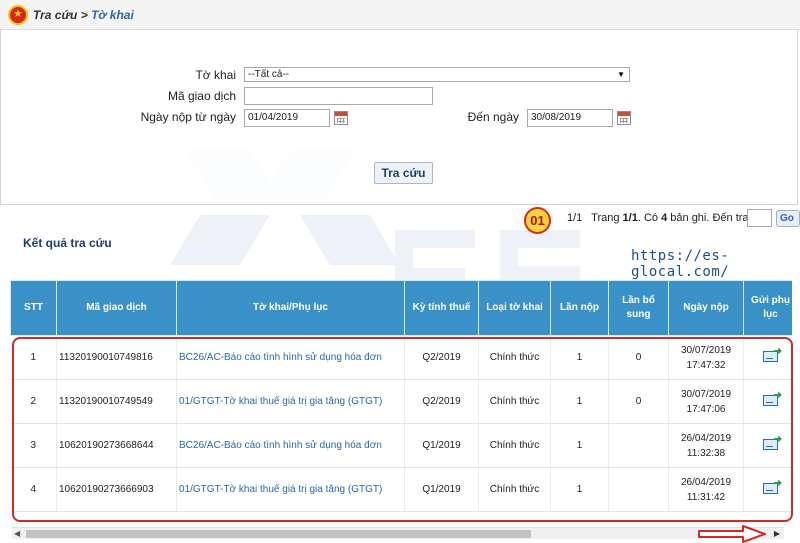 The width and height of the screenshot is (800, 543). I want to click on column-header: STT, so click(33, 308).